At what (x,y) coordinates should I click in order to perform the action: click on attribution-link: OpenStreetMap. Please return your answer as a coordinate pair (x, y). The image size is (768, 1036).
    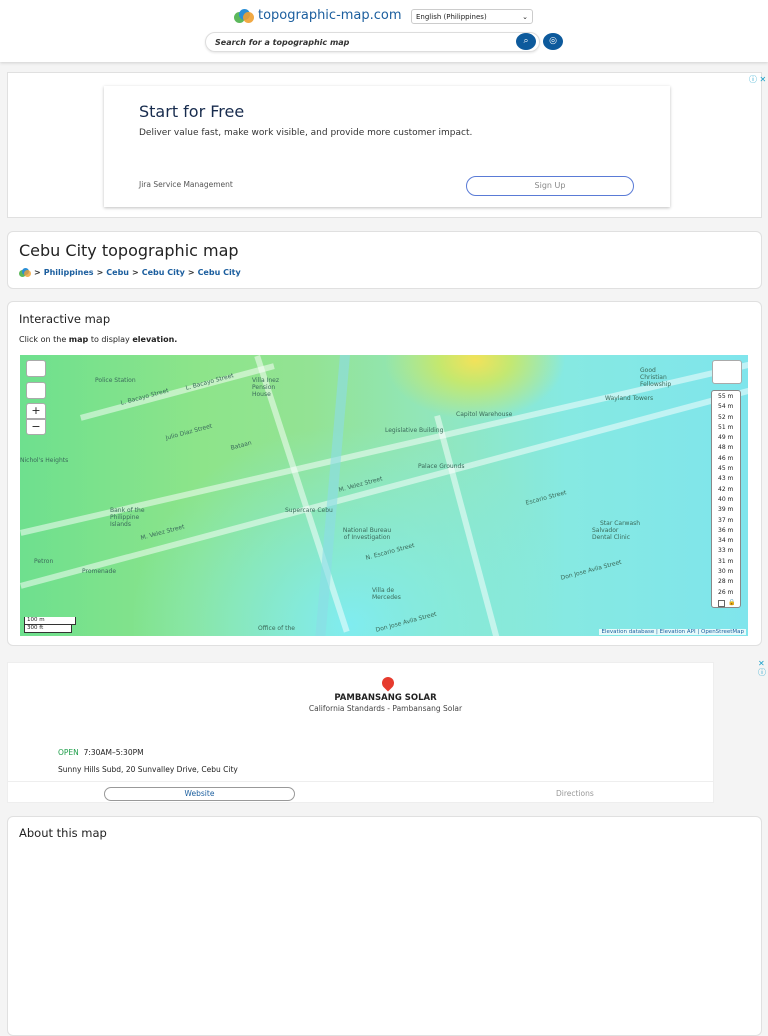
    Looking at the image, I should click on (722, 632).